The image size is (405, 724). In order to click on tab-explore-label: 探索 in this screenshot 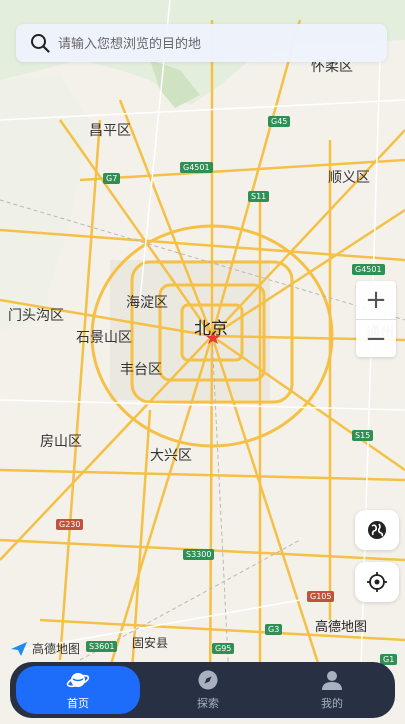, I will do `click(208, 703)`.